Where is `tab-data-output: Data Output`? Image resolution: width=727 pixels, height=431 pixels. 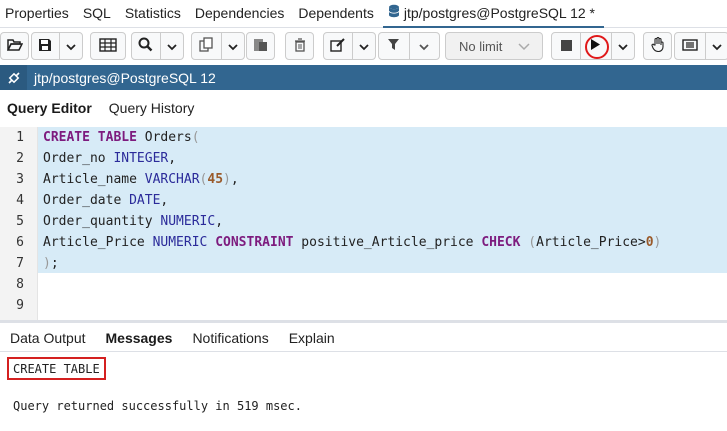
tab-data-output: Data Output is located at coordinates (48, 338).